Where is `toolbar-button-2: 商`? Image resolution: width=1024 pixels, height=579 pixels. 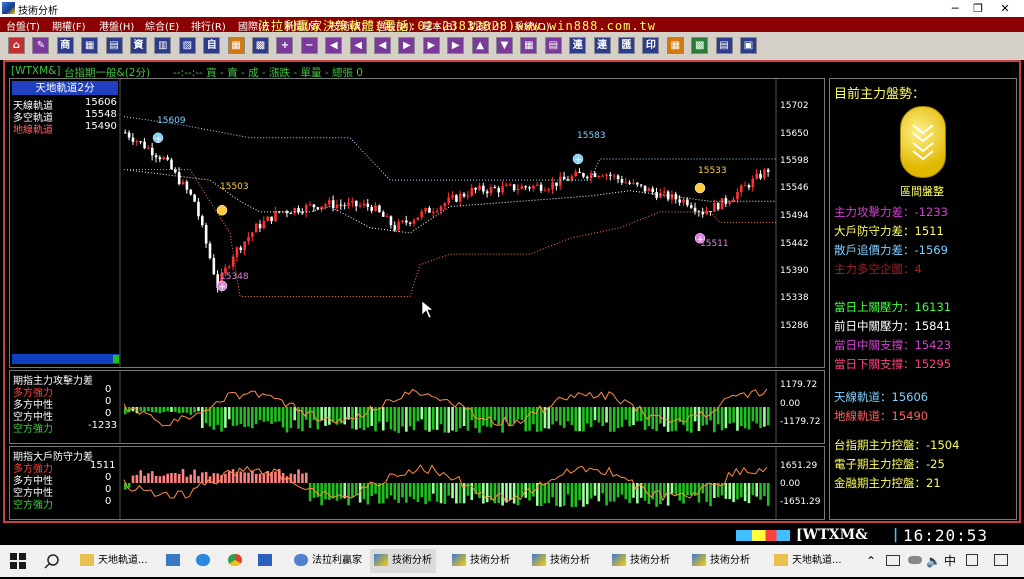
toolbar-button-2: 商 is located at coordinates (65, 45).